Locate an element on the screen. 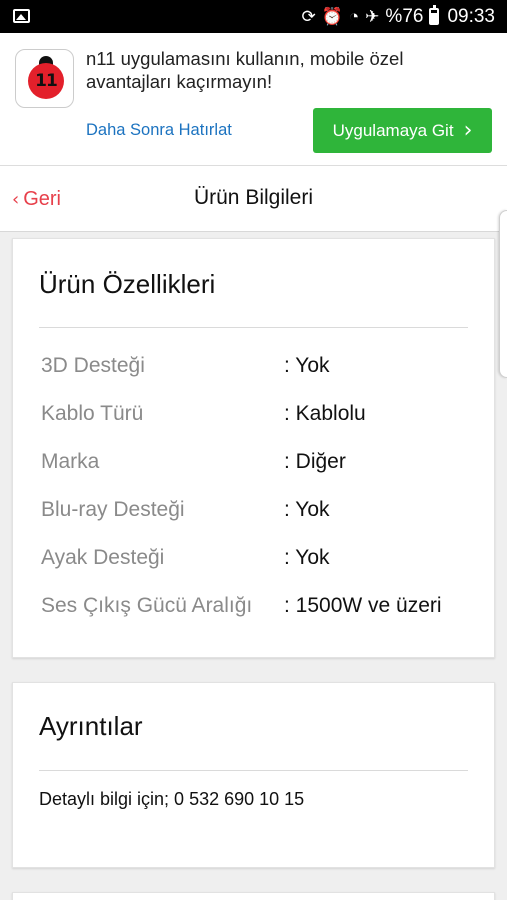  n11-app-logo: 11 is located at coordinates (44, 78).